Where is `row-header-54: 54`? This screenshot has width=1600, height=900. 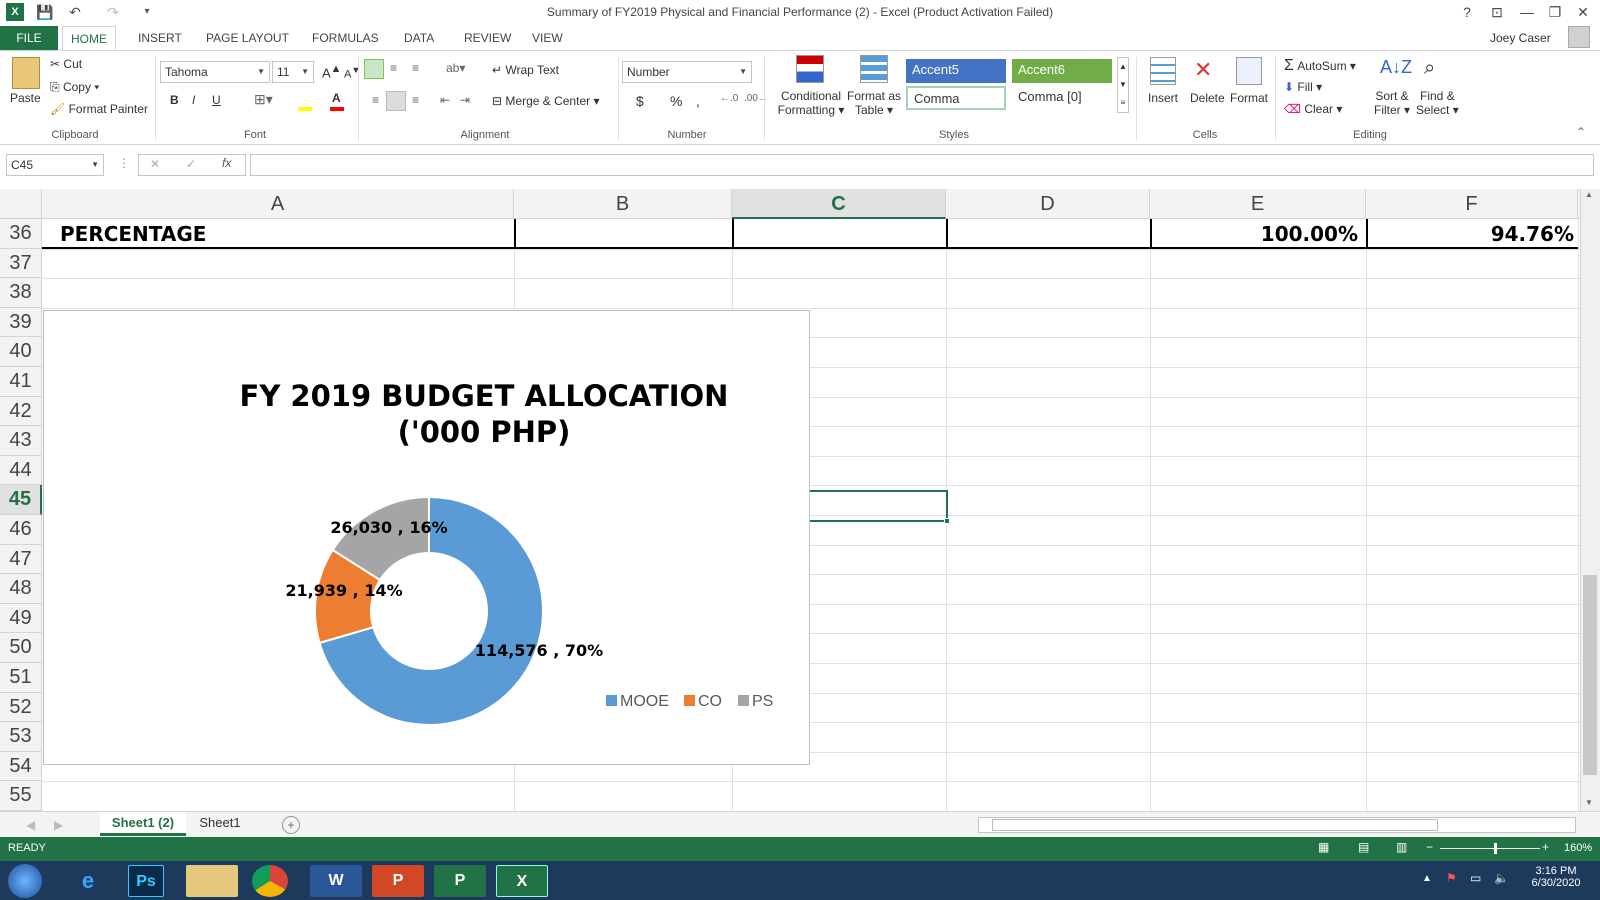 row-header-54: 54 is located at coordinates (21, 766).